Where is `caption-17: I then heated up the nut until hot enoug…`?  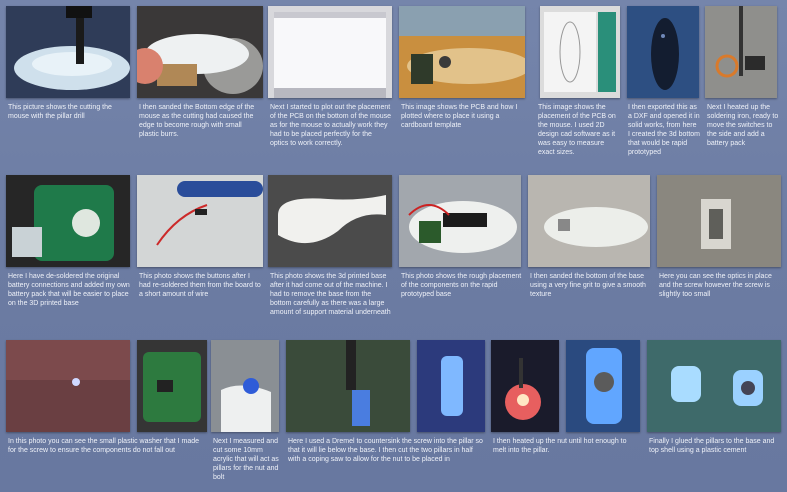 caption-17: I then heated up the nut until hot enoug… is located at coordinates (560, 446).